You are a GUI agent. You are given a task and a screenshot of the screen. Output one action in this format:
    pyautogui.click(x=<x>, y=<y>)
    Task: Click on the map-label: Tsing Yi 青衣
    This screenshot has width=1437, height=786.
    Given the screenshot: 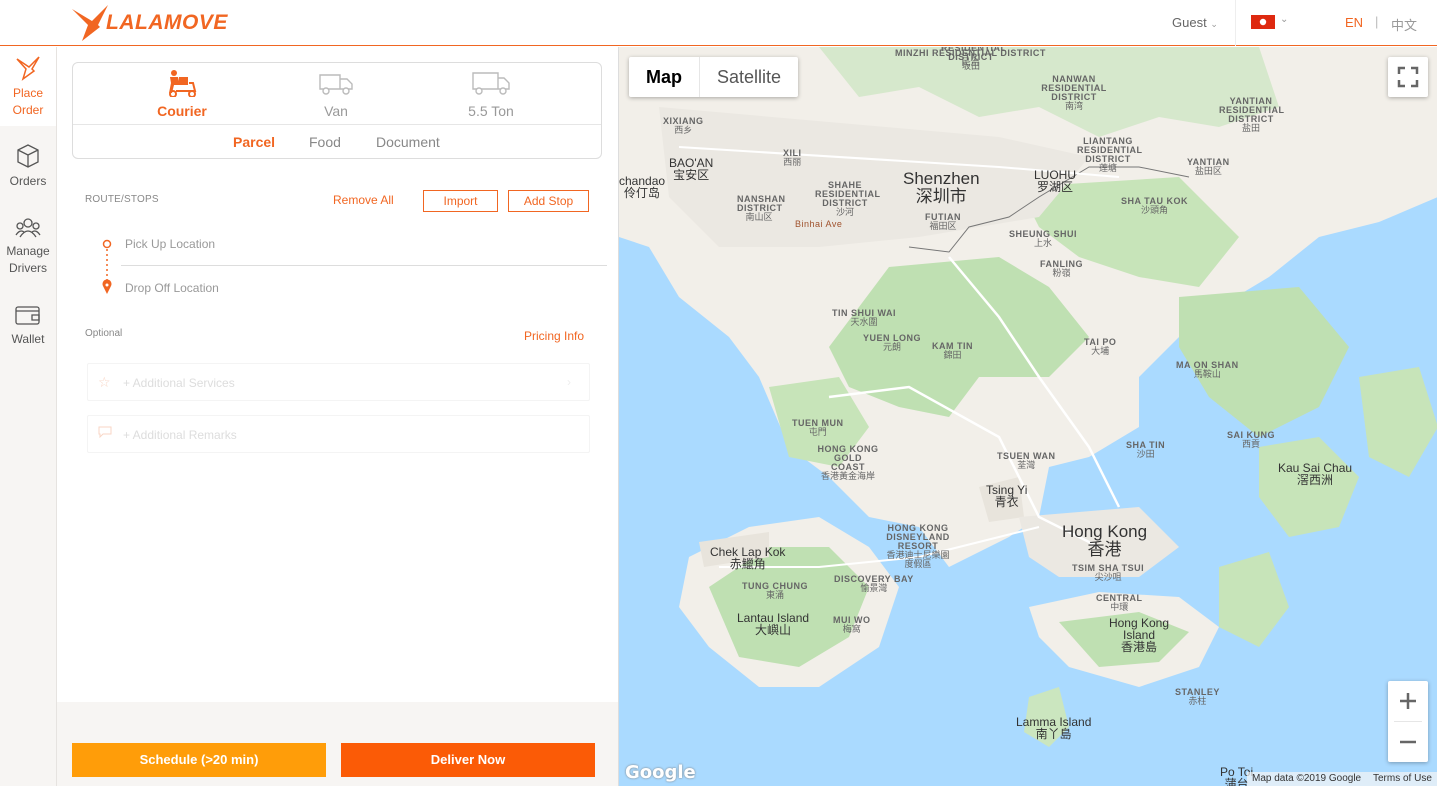 What is the action you would take?
    pyautogui.click(x=1006, y=496)
    